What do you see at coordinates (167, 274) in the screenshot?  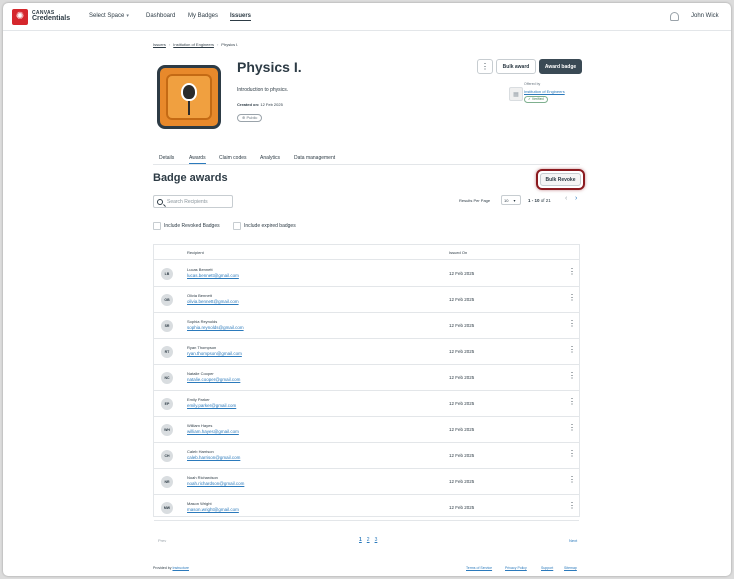 I see `avatar: LB` at bounding box center [167, 274].